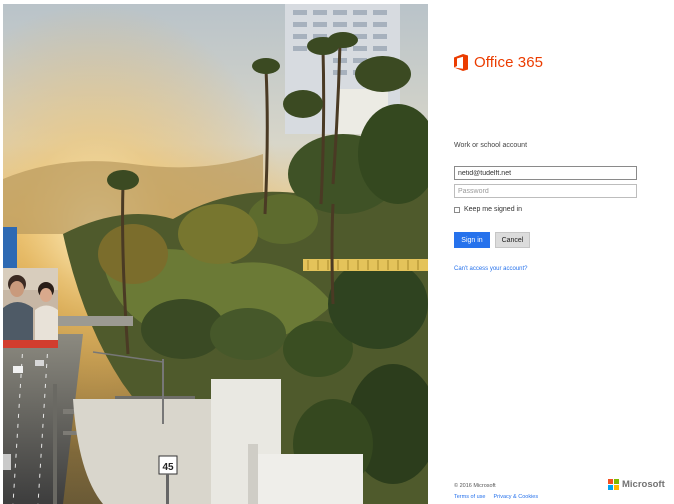 This screenshot has height=504, width=674. Describe the element at coordinates (472, 240) in the screenshot. I see `sign-in-button: Sign in` at that location.